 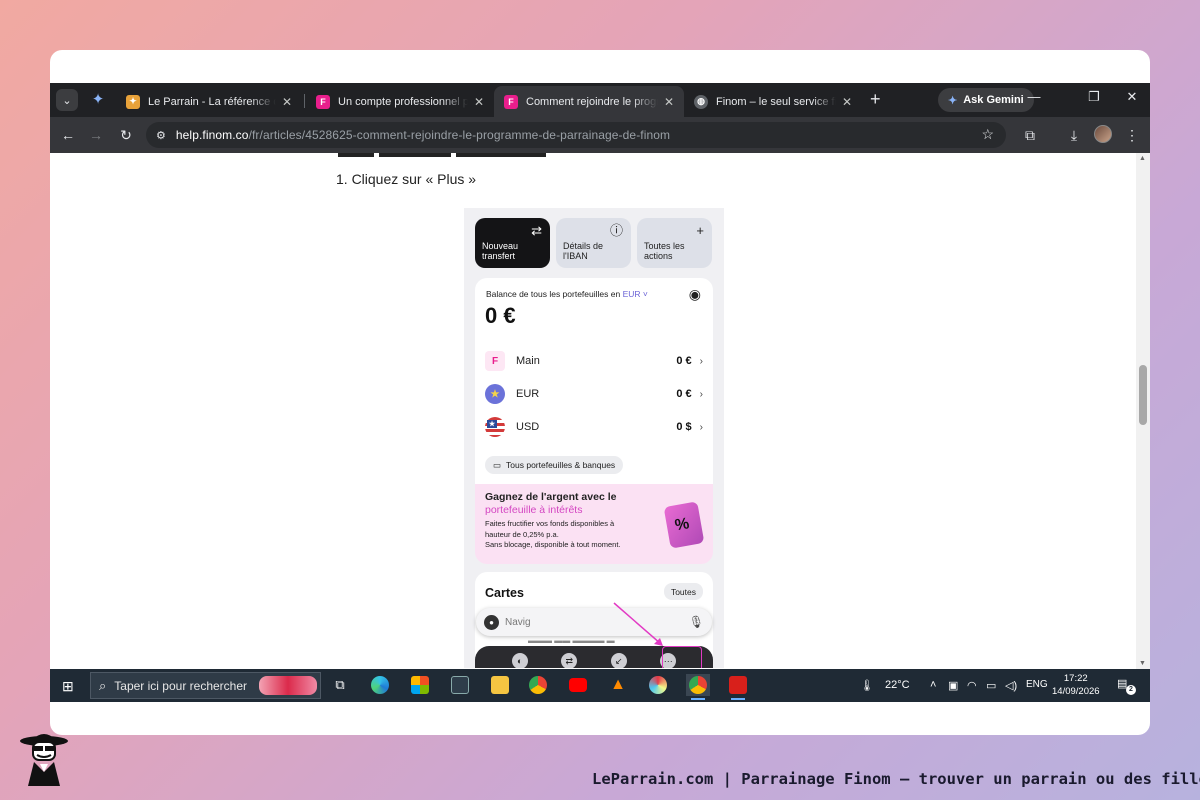 What do you see at coordinates (44, 760) in the screenshot?
I see `leparrain-logo` at bounding box center [44, 760].